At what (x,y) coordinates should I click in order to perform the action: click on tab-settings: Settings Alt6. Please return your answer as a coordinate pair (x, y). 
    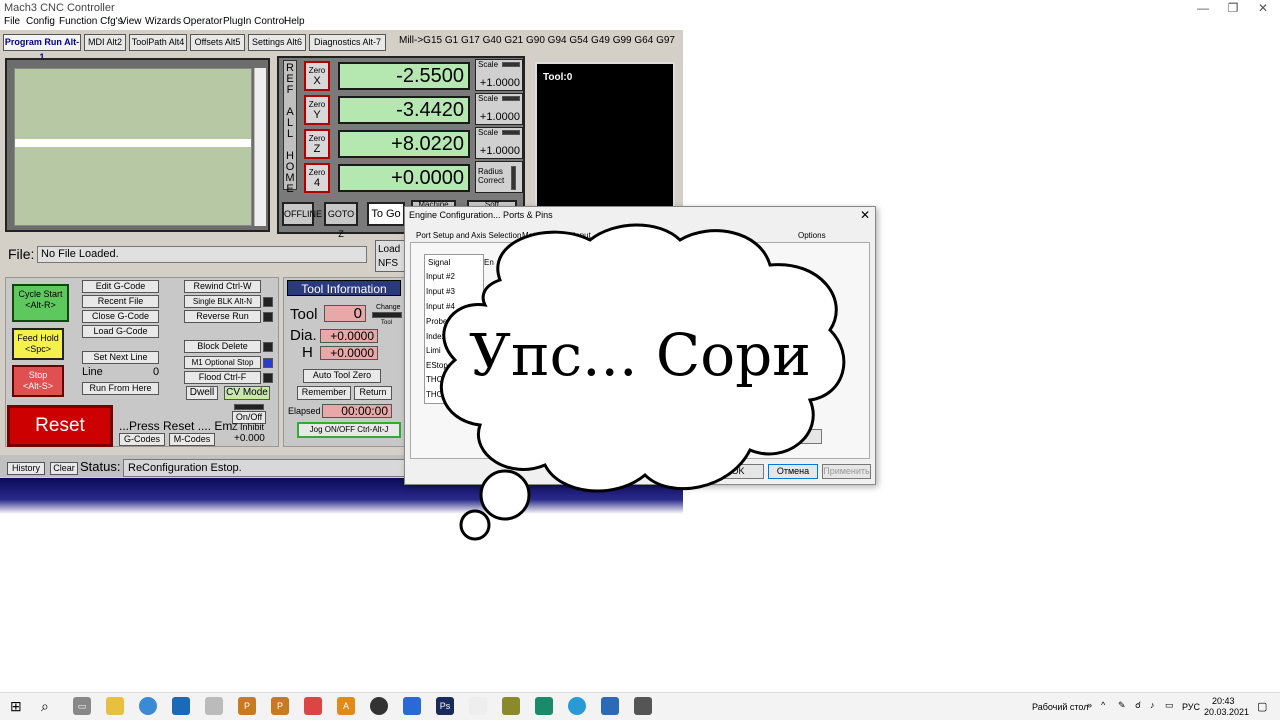
    Looking at the image, I should click on (277, 42).